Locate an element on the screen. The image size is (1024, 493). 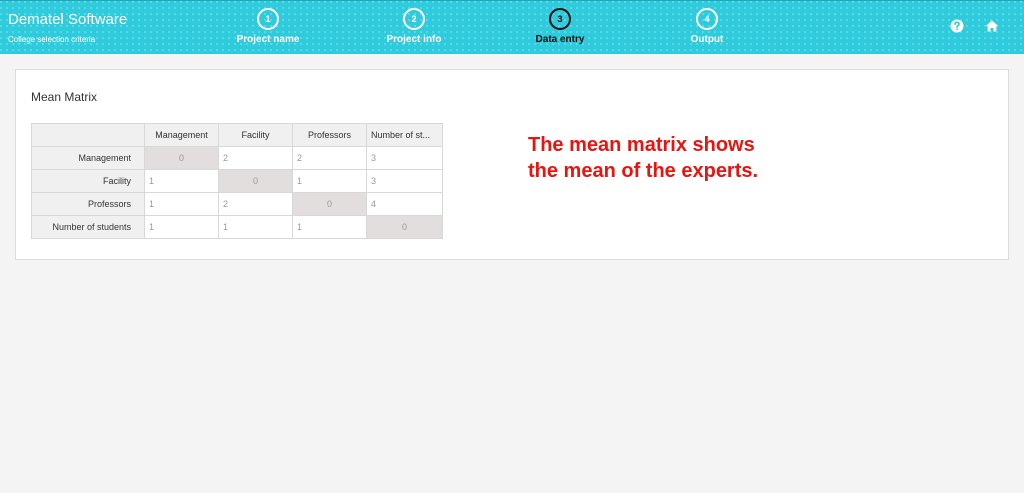
annotation-line: The mean matrix shows is located at coordinates (641, 145).